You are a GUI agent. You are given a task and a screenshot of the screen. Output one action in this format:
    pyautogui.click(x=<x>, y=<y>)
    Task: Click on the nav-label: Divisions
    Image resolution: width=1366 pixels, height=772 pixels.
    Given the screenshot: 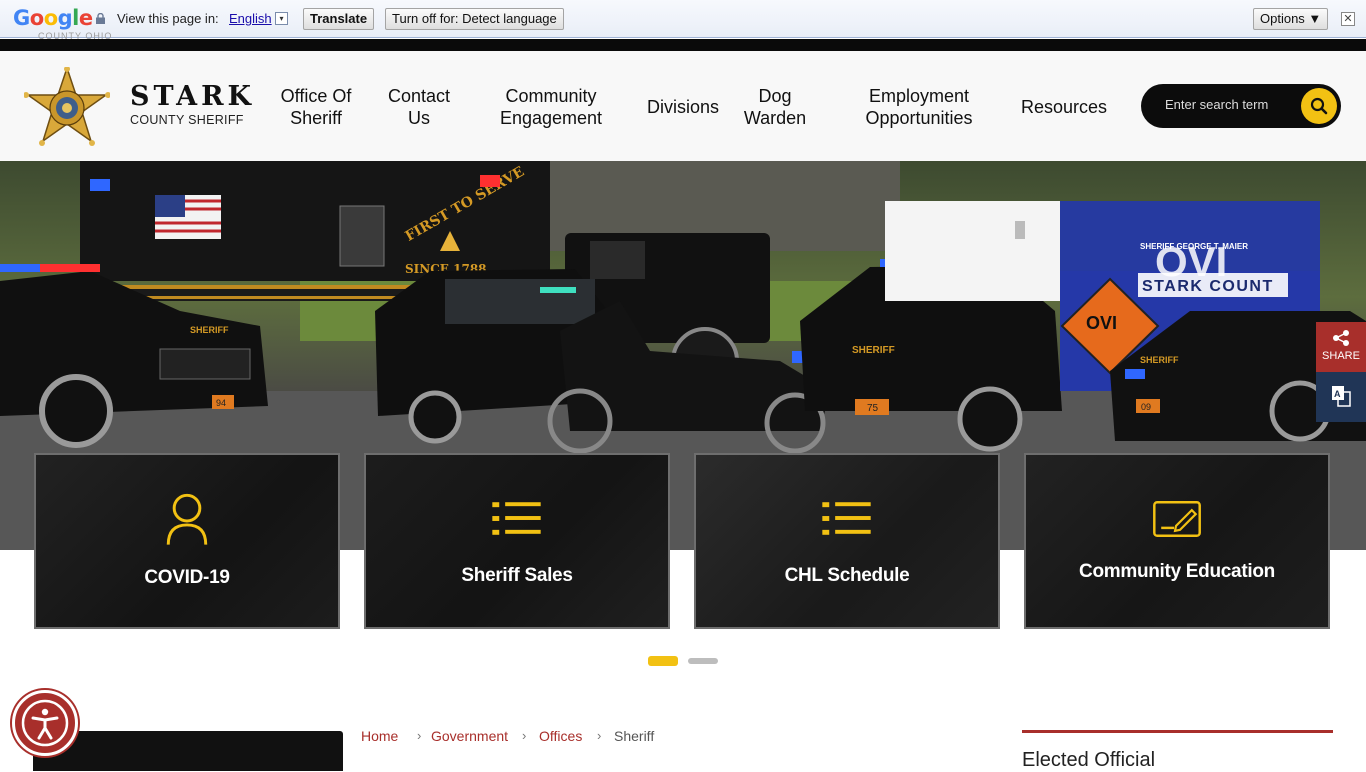 What is the action you would take?
    pyautogui.click(x=683, y=107)
    